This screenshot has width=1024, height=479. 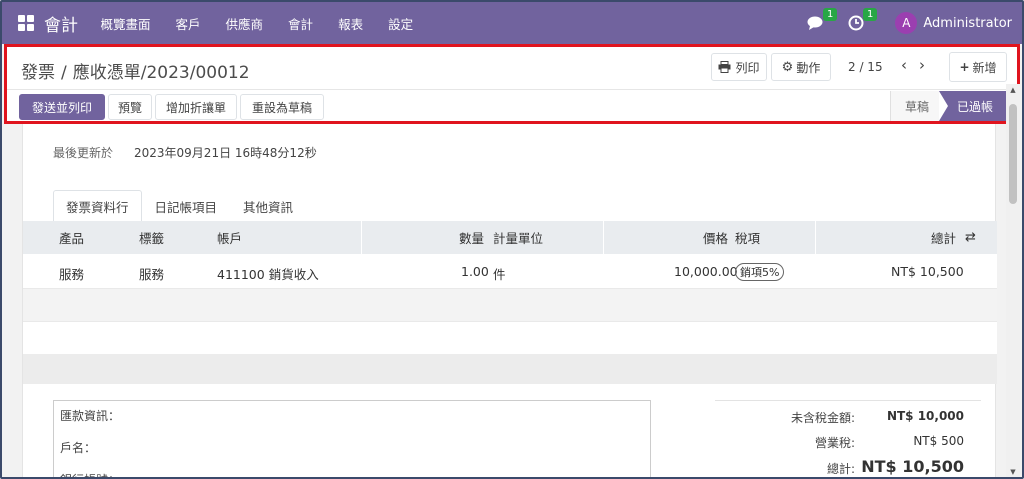 What do you see at coordinates (186, 206) in the screenshot?
I see `tab-journal-items: 日記帳項目` at bounding box center [186, 206].